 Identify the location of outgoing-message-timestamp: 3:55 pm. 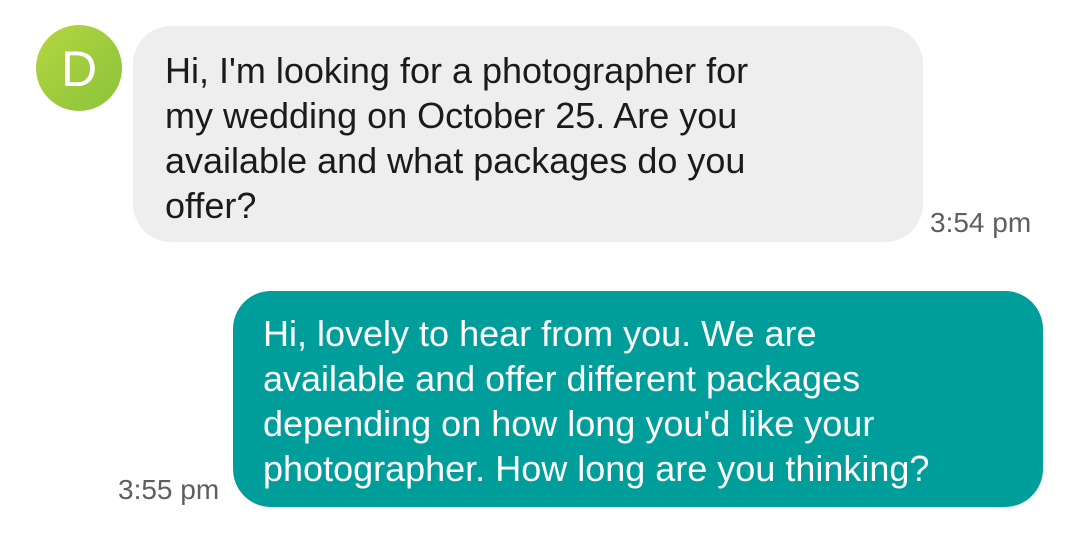
(169, 489).